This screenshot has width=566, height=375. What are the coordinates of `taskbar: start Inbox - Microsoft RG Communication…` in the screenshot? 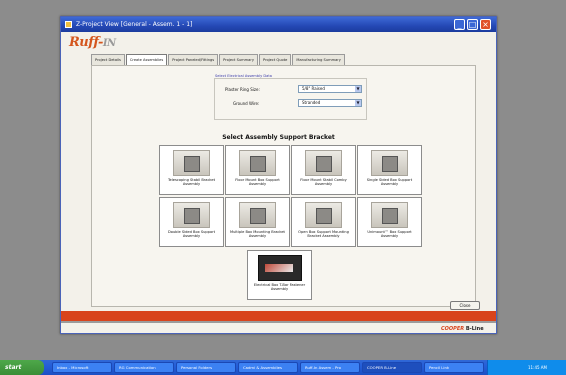 It's located at (283, 367).